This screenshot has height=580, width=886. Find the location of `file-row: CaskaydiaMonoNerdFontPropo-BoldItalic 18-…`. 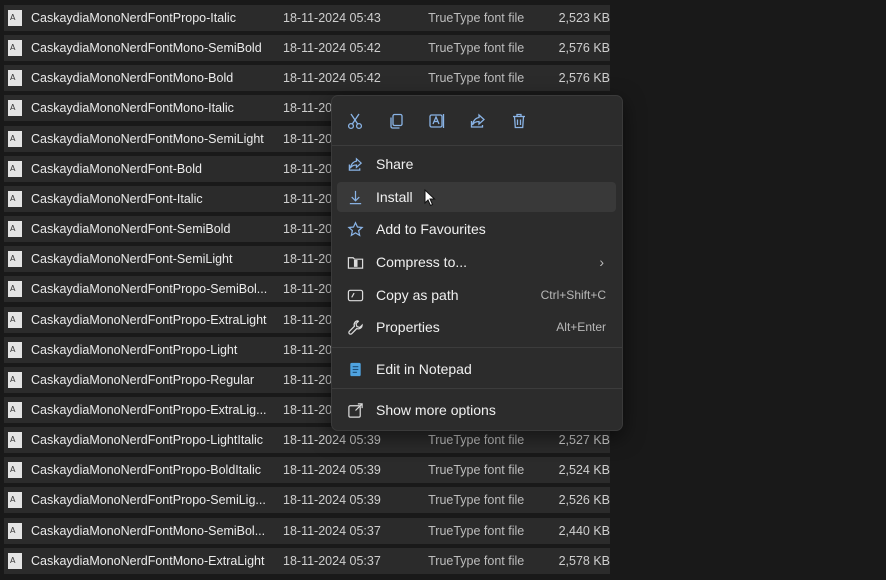

file-row: CaskaydiaMonoNerdFontPropo-BoldItalic 18-… is located at coordinates (307, 470).